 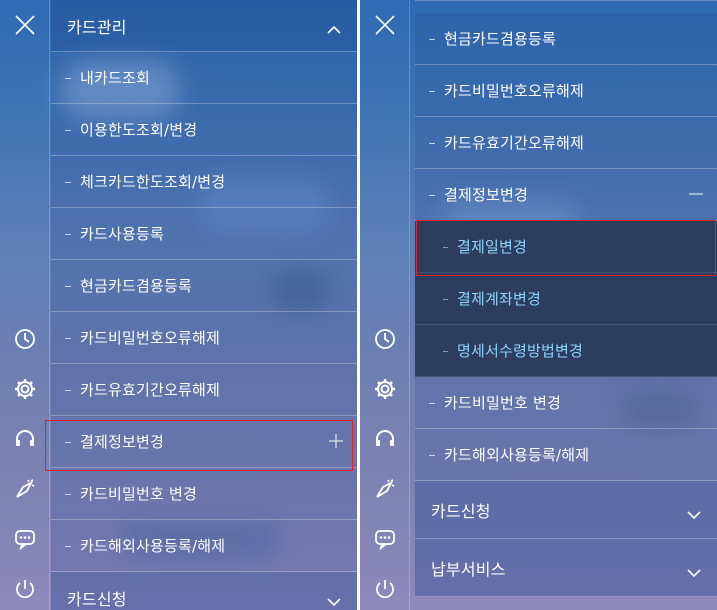 I want to click on submenu-item-payment-account: 결제계좌변경, so click(x=566, y=299).